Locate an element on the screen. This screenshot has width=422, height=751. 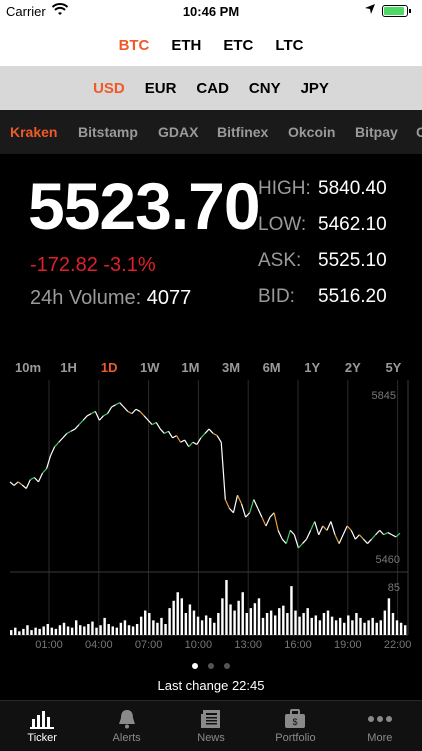
exchange-selector: Kraken Bitstamp GDAX Bitfinex Okcoin Bitpay C is located at coordinates (211, 132).